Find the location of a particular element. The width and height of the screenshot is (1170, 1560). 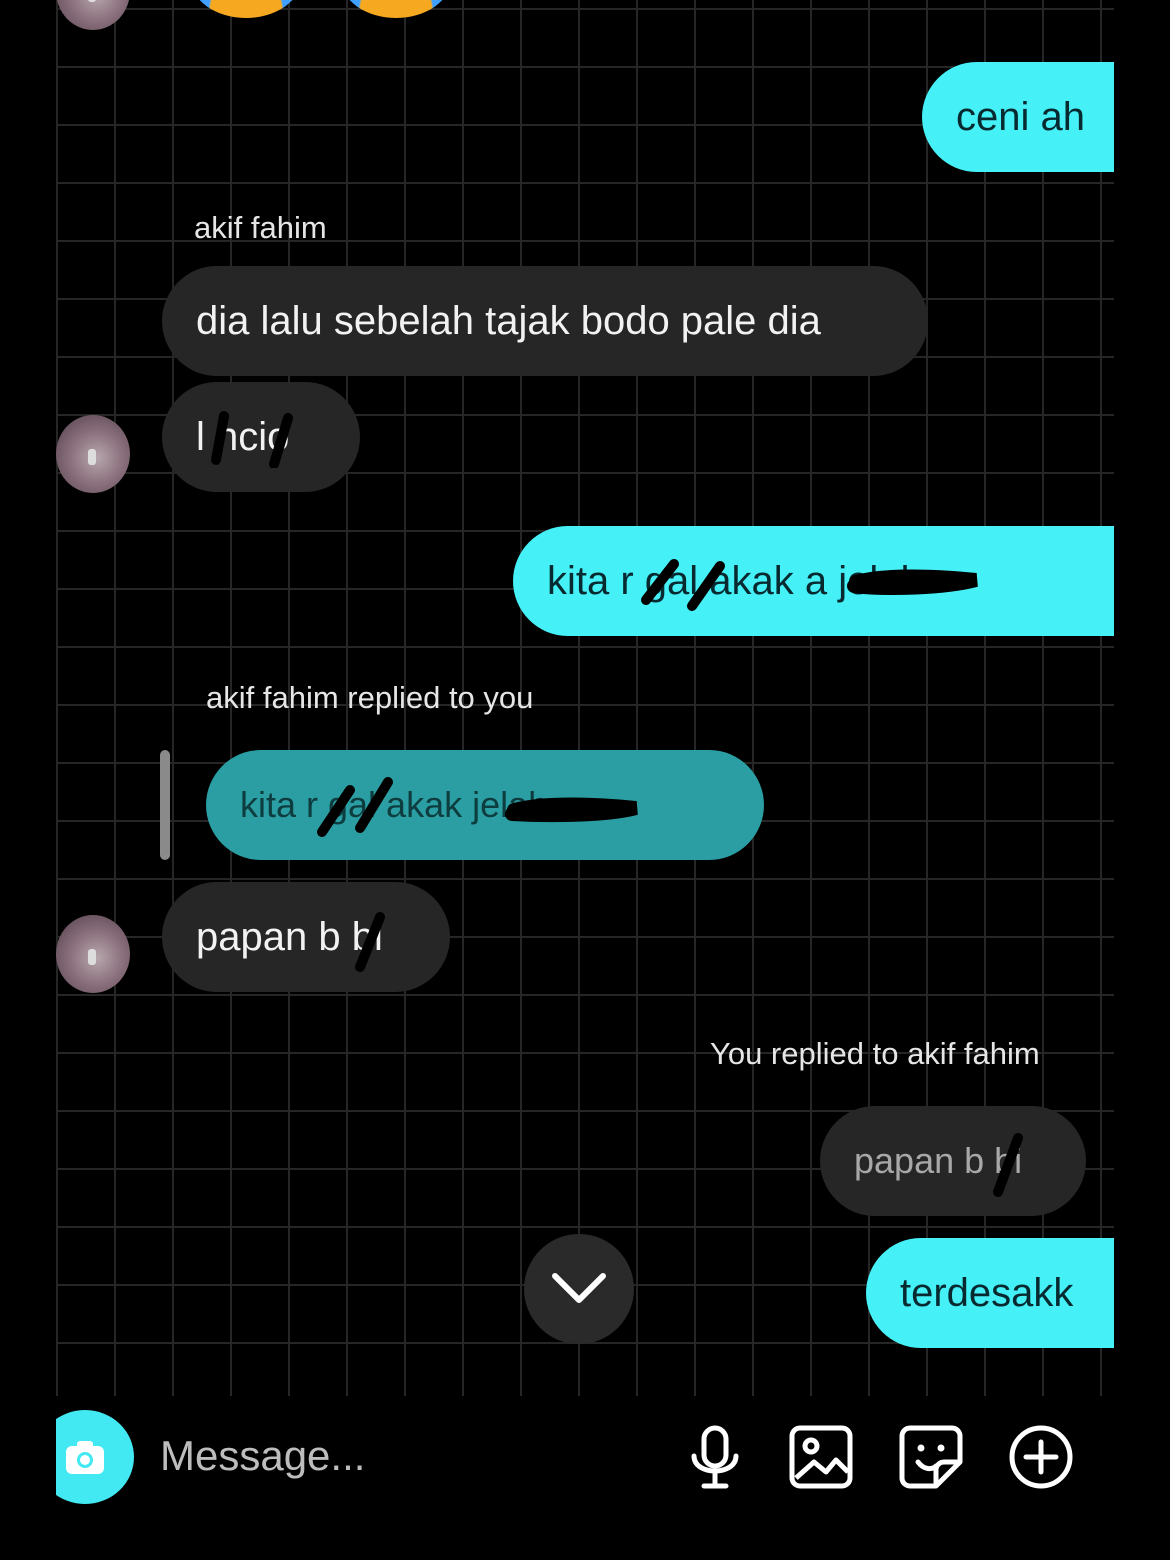

sender-name: akif fahim is located at coordinates (260, 227).